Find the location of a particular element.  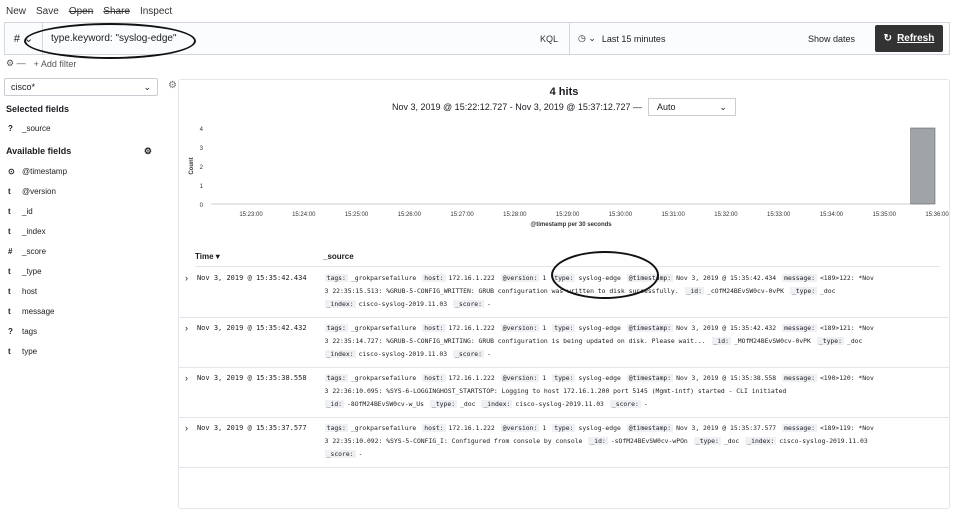

field-item-type: t _type is located at coordinates (88, 271).